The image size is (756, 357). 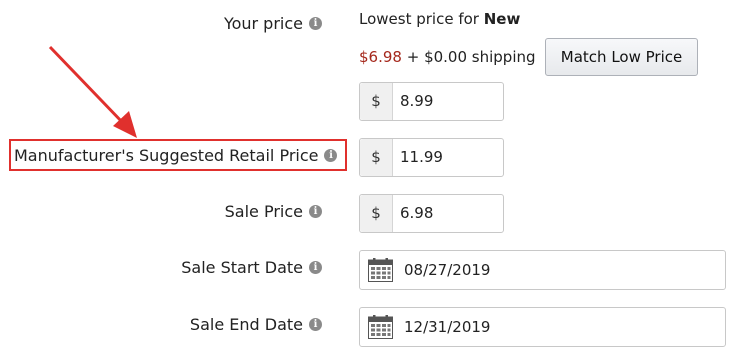 I want to click on sale-start-date-value: 08/27/2019, so click(x=447, y=270).